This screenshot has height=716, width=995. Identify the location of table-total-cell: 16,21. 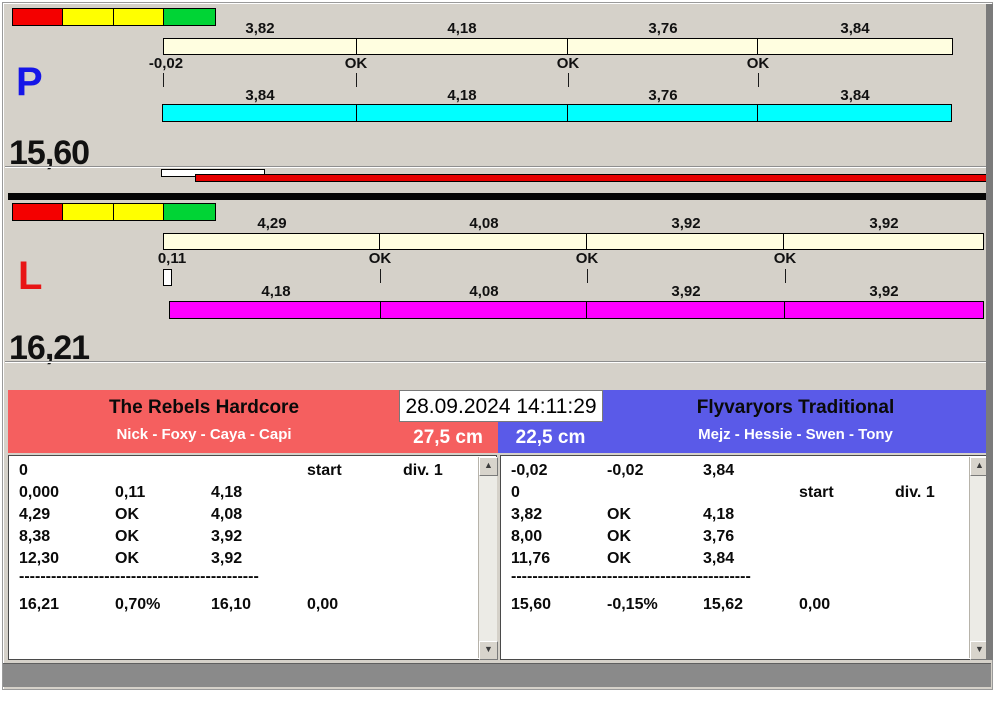
(39, 604).